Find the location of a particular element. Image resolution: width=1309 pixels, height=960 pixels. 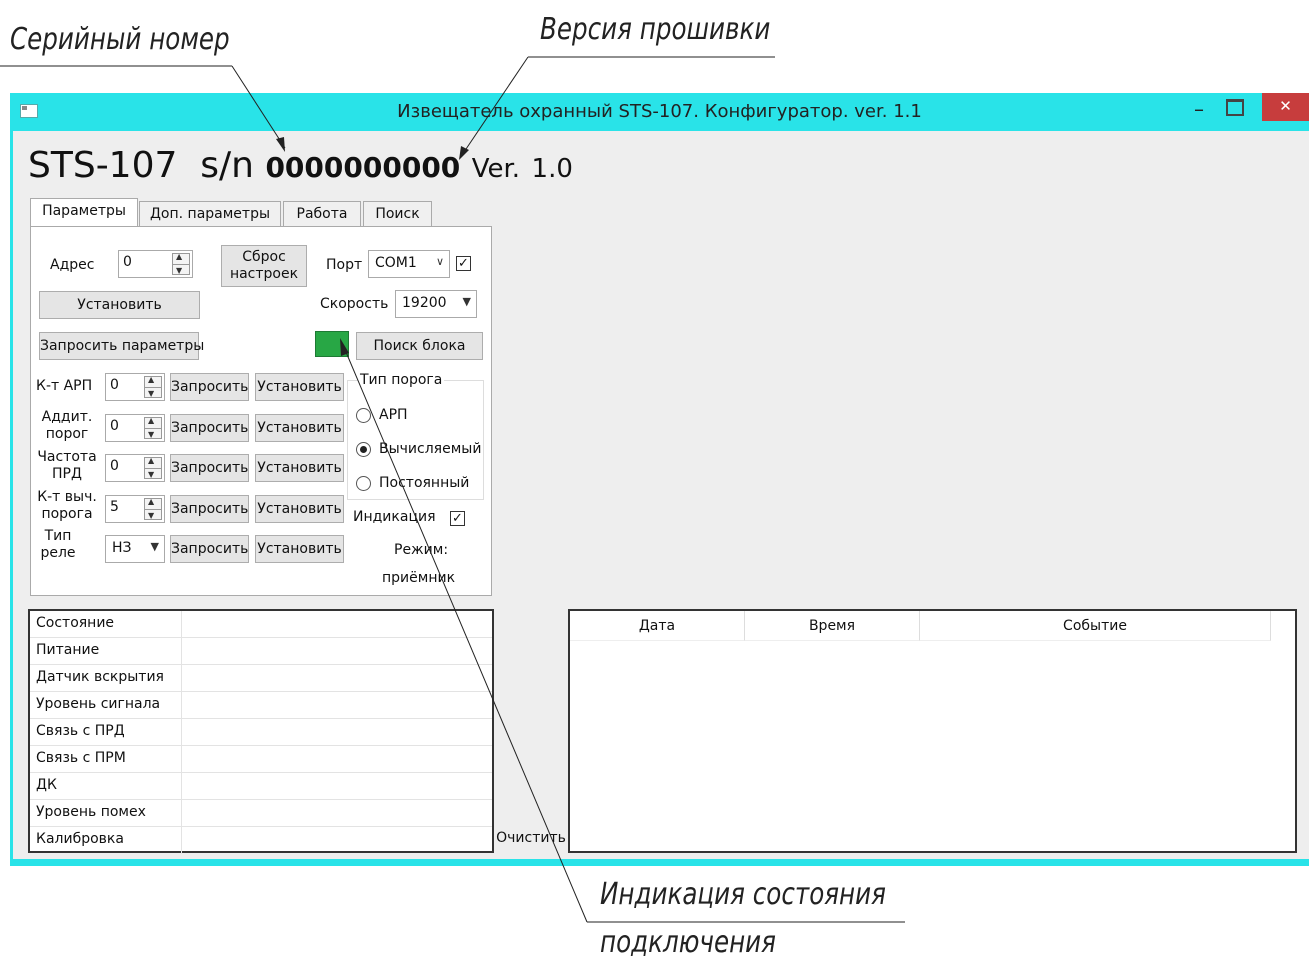

request-relay-type-button: Запросить is located at coordinates (209, 549).